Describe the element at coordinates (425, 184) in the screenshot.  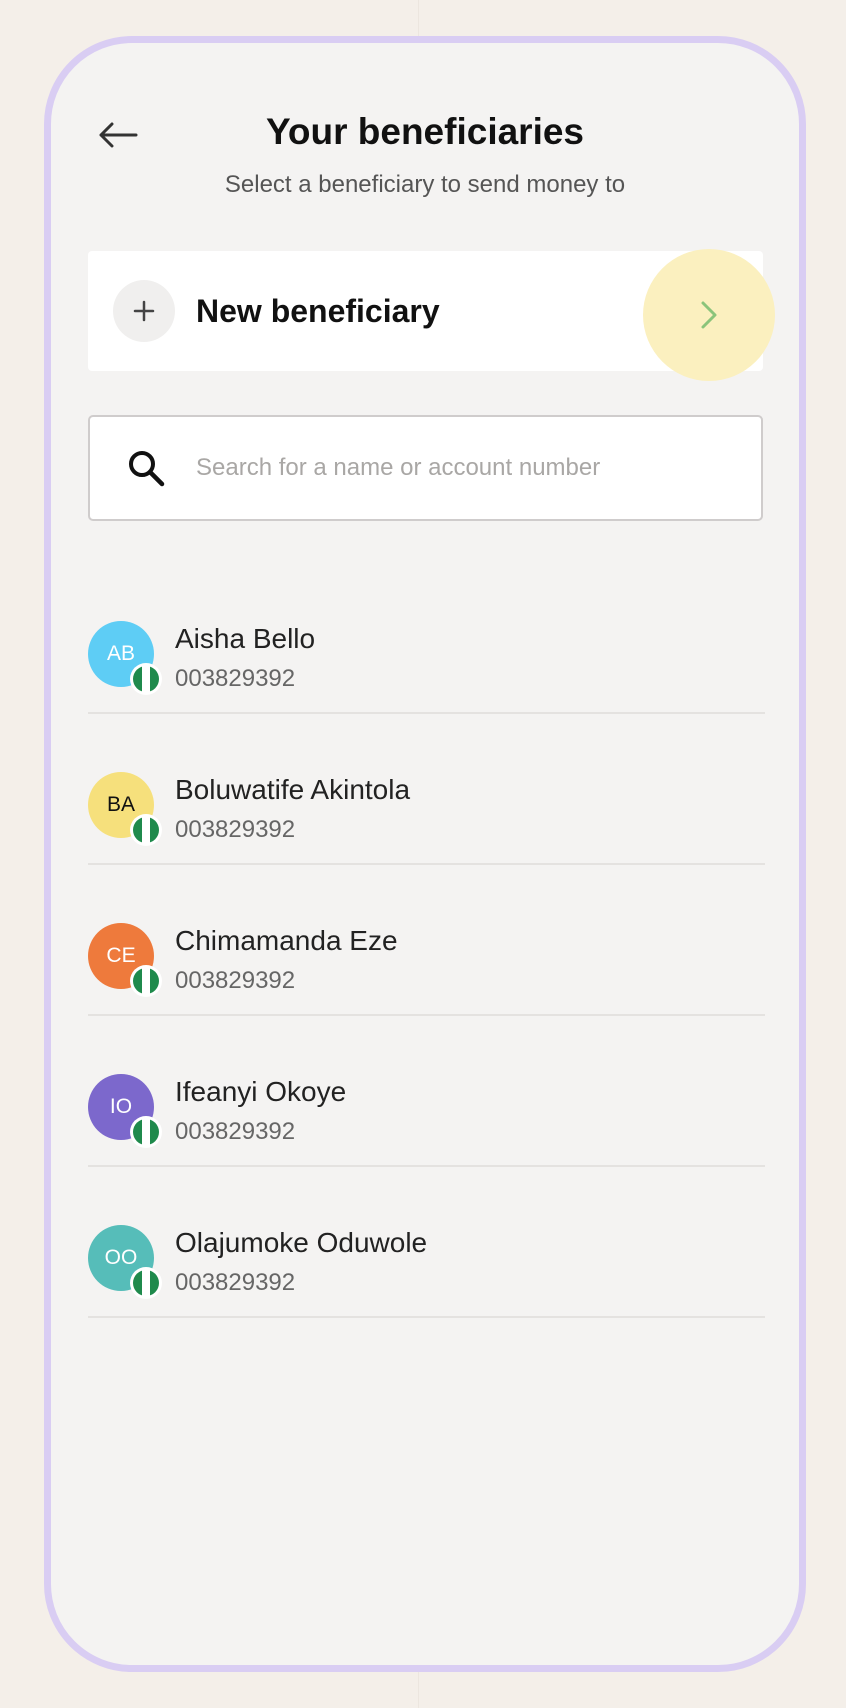
I see `page-subtitle: Select a beneficiary to send money to` at that location.